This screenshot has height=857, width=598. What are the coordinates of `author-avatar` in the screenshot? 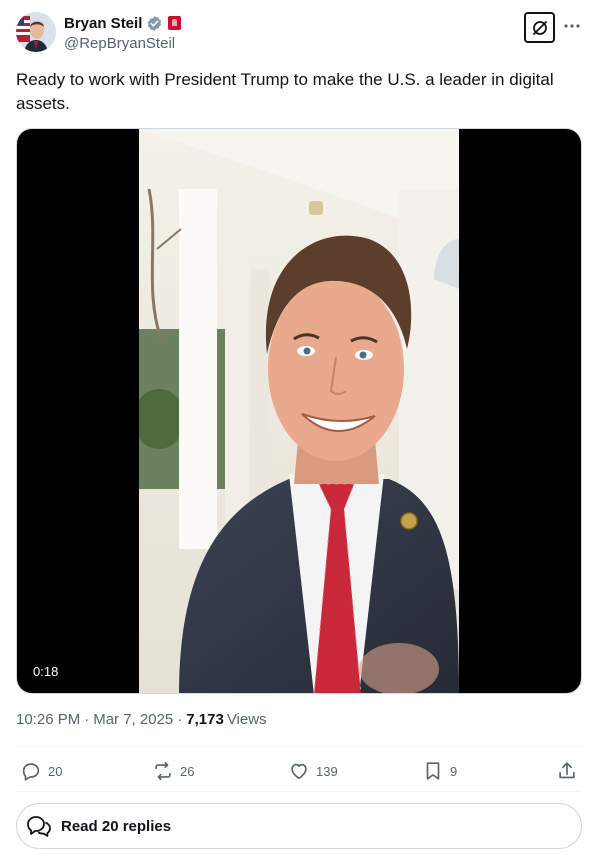 It's located at (36, 32).